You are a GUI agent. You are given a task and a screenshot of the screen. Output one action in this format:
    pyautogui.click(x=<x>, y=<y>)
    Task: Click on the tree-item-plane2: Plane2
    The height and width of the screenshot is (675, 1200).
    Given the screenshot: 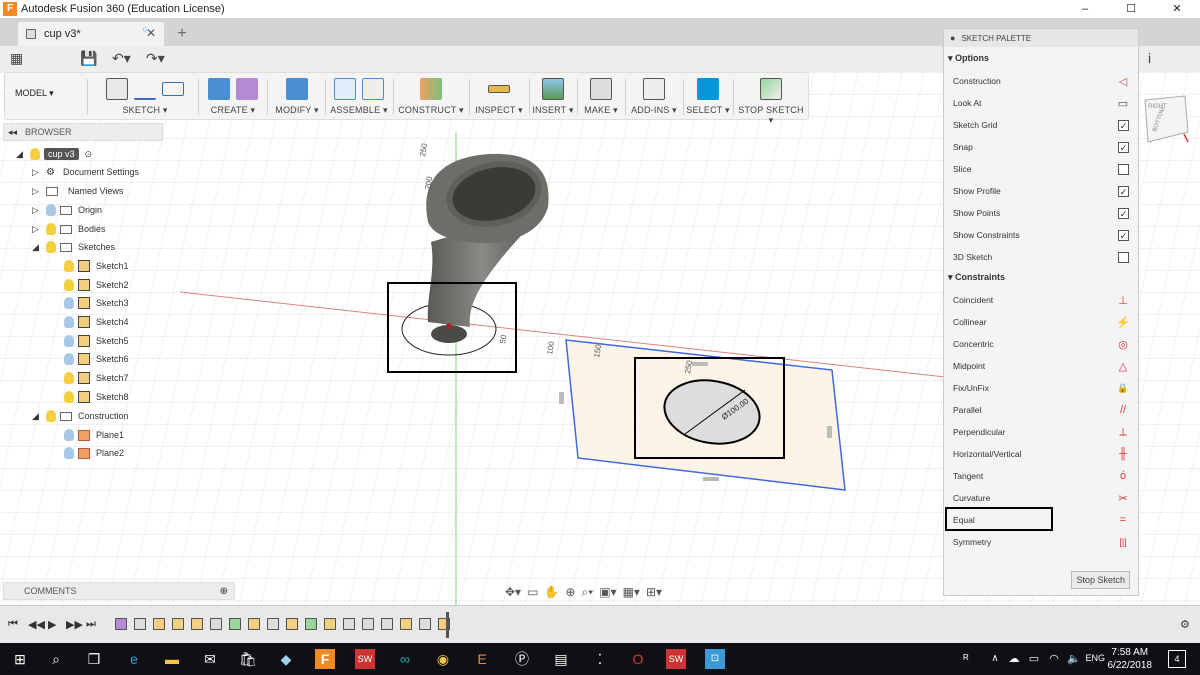 What is the action you would take?
    pyautogui.click(x=92, y=453)
    